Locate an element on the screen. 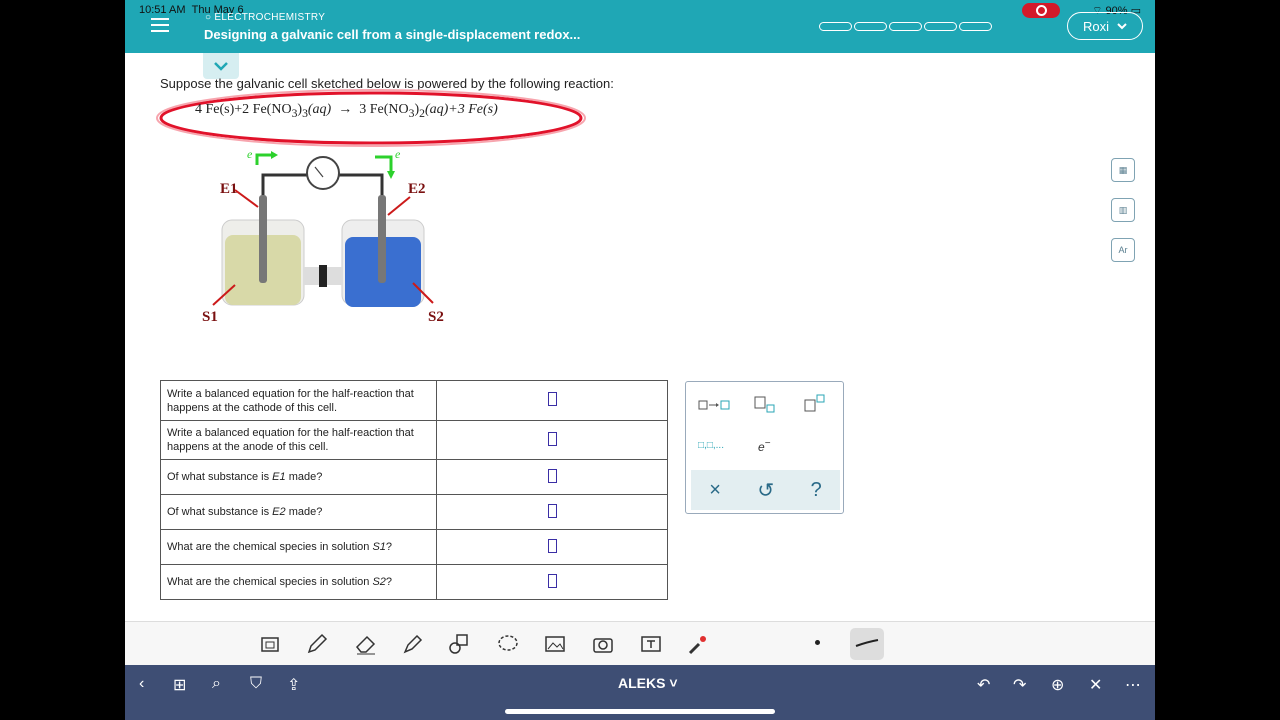  eraser-icon is located at coordinates (366, 644).